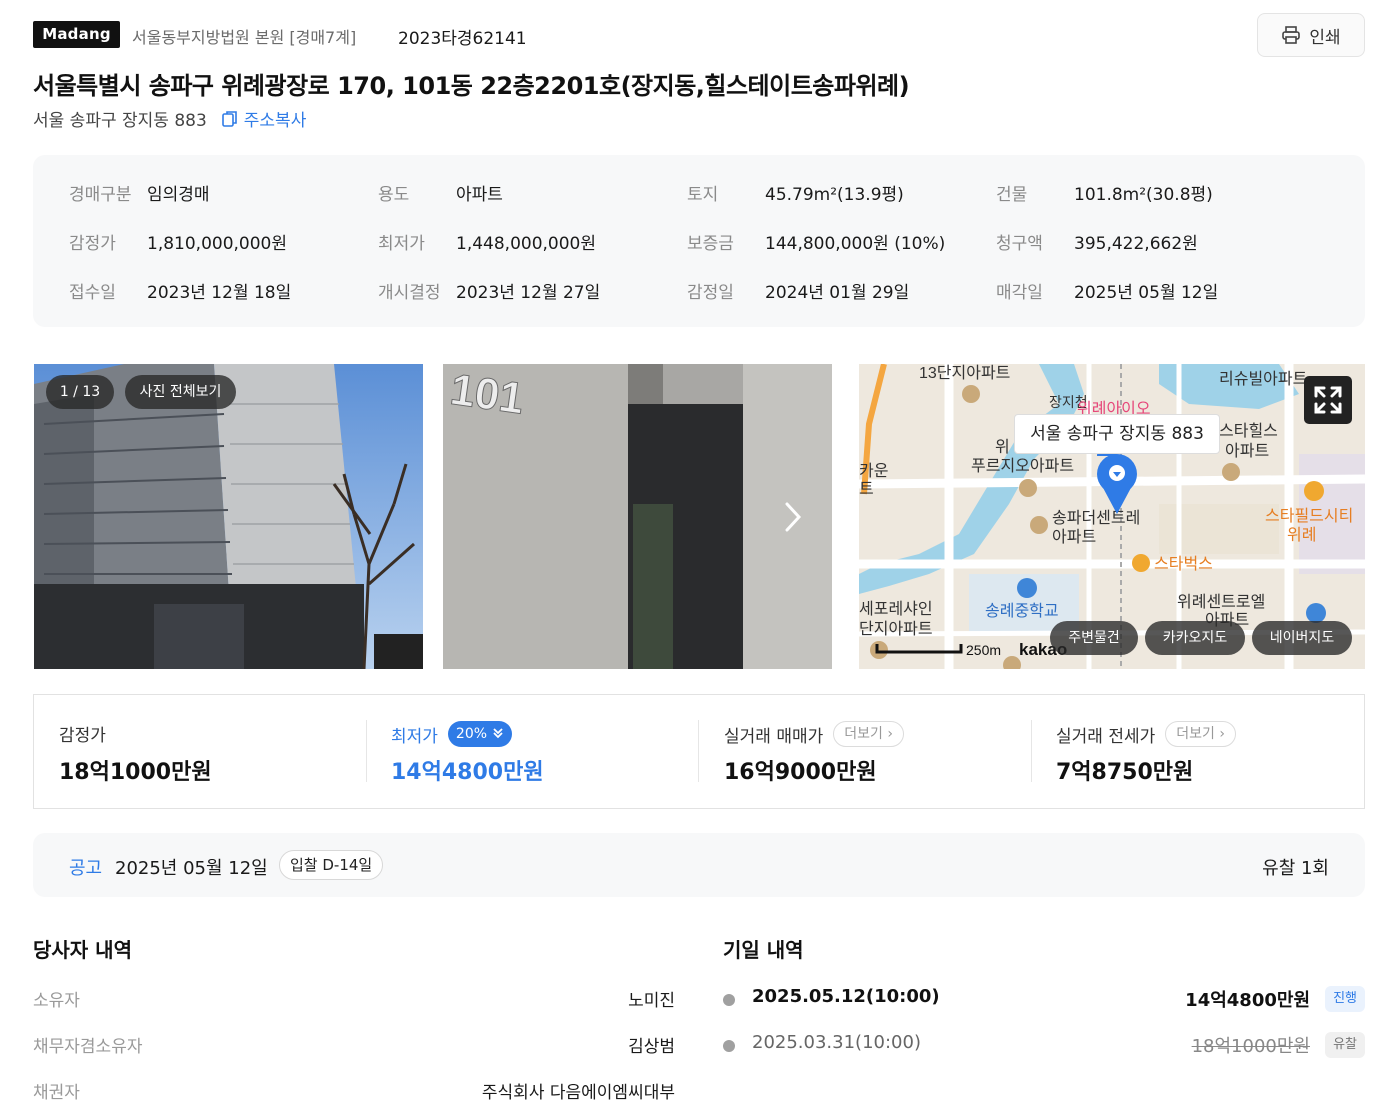  I want to click on building-entrance-image: 101, so click(637, 516).